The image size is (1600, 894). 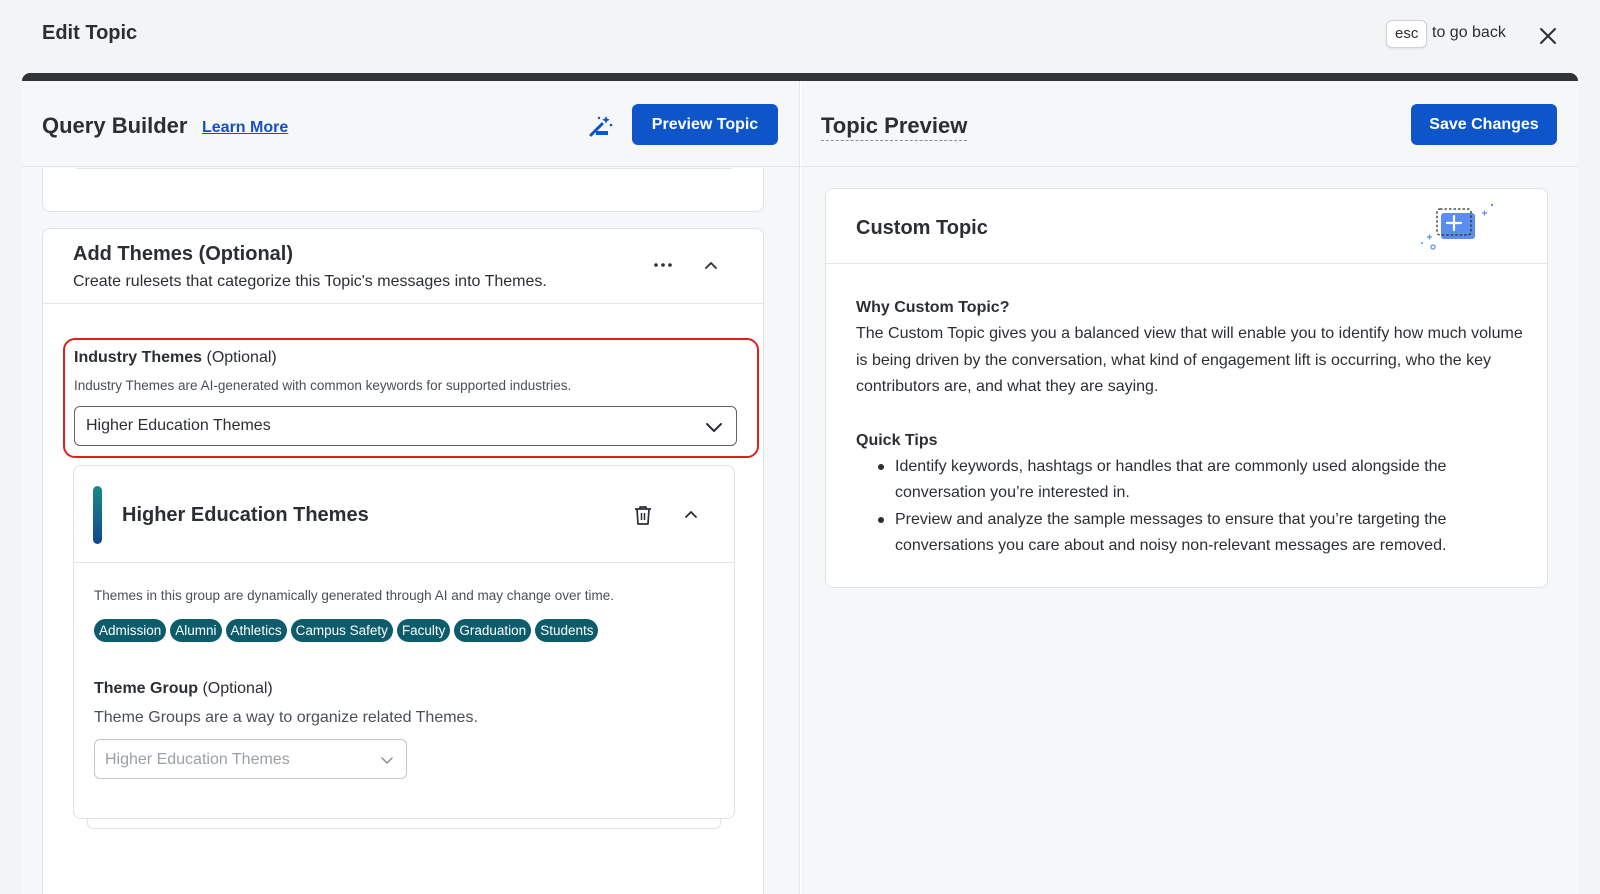 What do you see at coordinates (1469, 32) in the screenshot?
I see `esc-hint-text: to go back` at bounding box center [1469, 32].